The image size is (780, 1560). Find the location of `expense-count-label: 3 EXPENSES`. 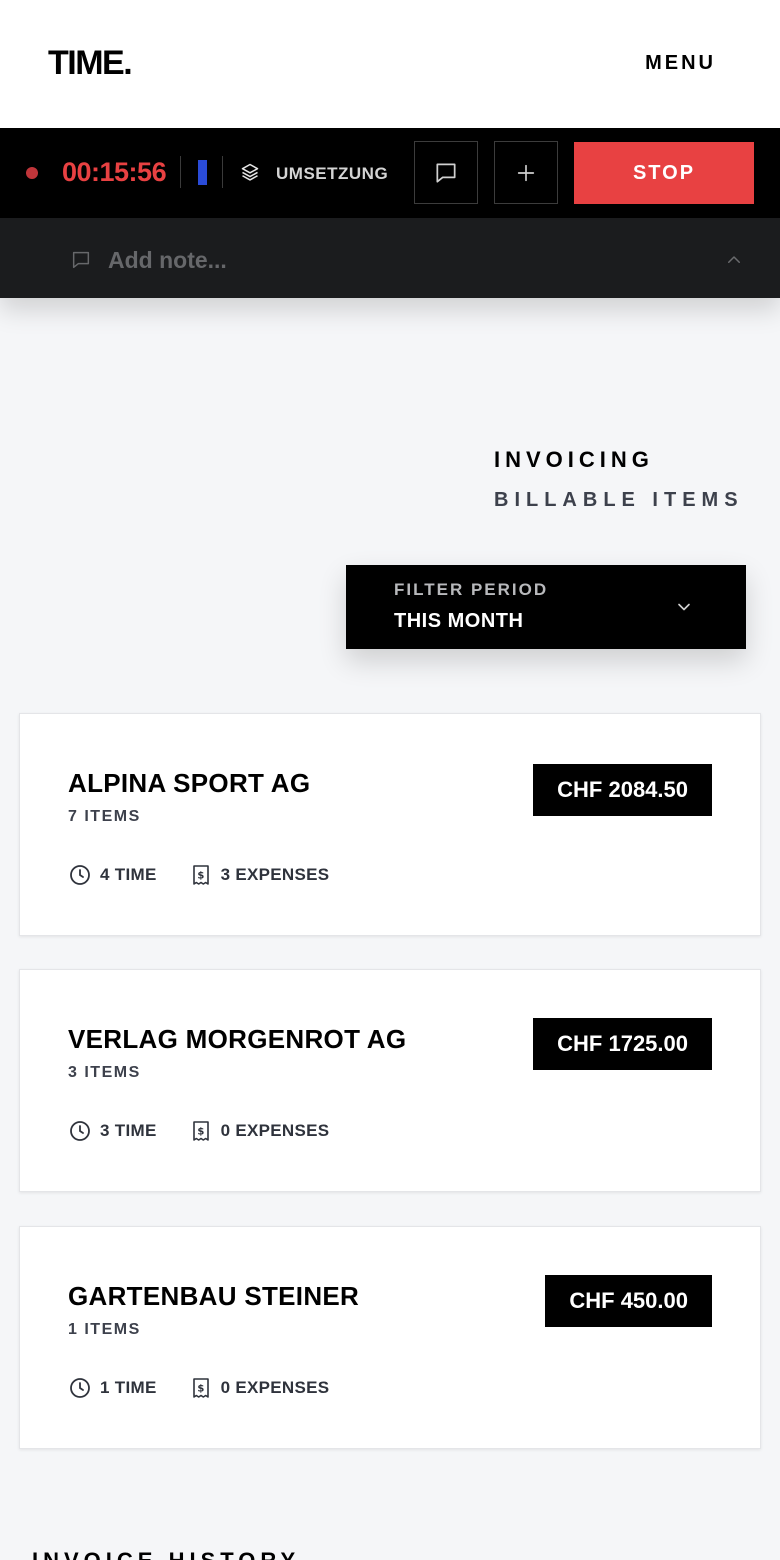

expense-count-label: 3 EXPENSES is located at coordinates (275, 874).